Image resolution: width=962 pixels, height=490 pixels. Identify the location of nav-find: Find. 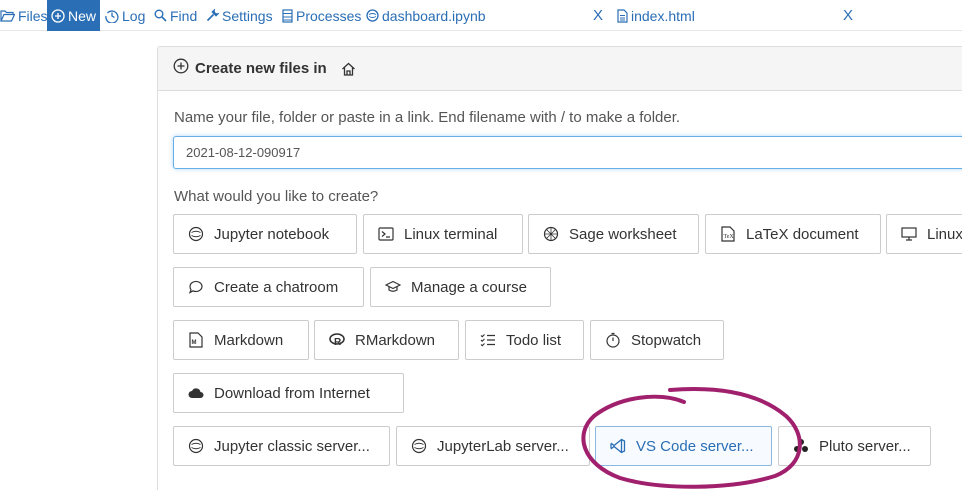
(175, 15).